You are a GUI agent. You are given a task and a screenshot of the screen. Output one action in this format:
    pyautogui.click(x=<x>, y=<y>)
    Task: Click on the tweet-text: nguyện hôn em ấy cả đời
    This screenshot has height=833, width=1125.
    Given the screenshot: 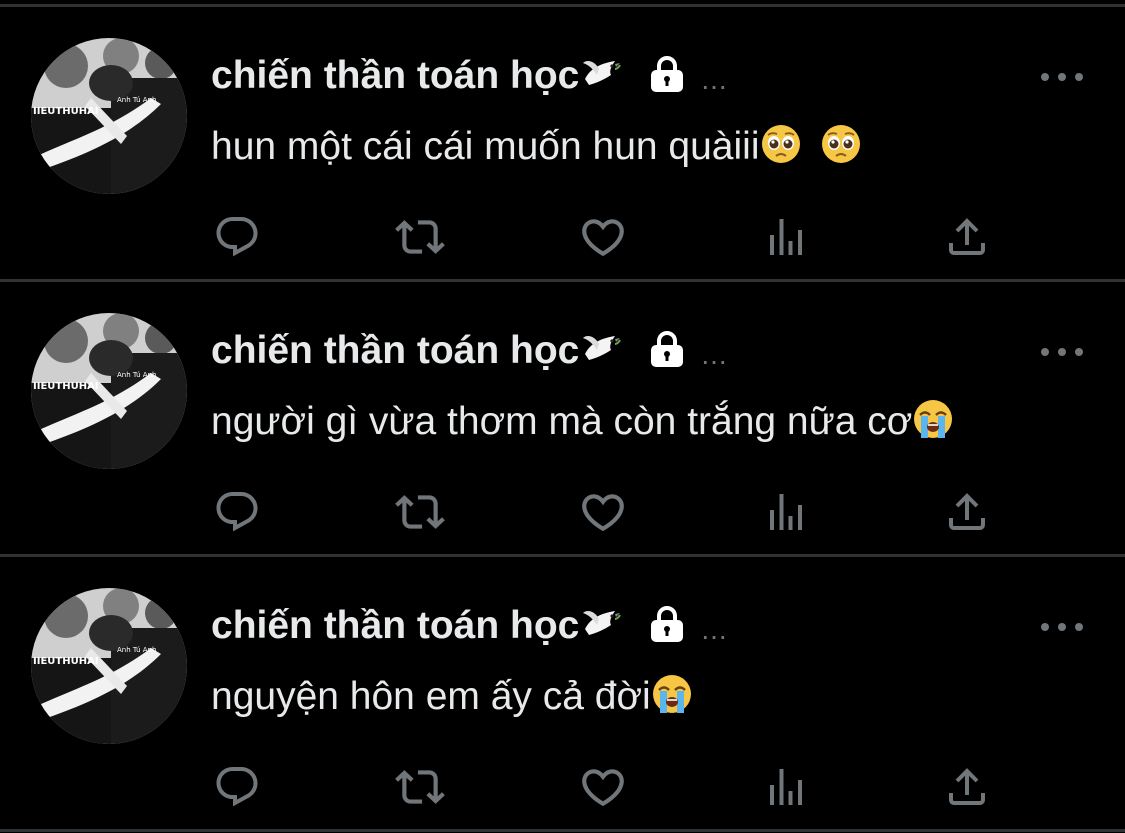 What is the action you would take?
    pyautogui.click(x=431, y=696)
    